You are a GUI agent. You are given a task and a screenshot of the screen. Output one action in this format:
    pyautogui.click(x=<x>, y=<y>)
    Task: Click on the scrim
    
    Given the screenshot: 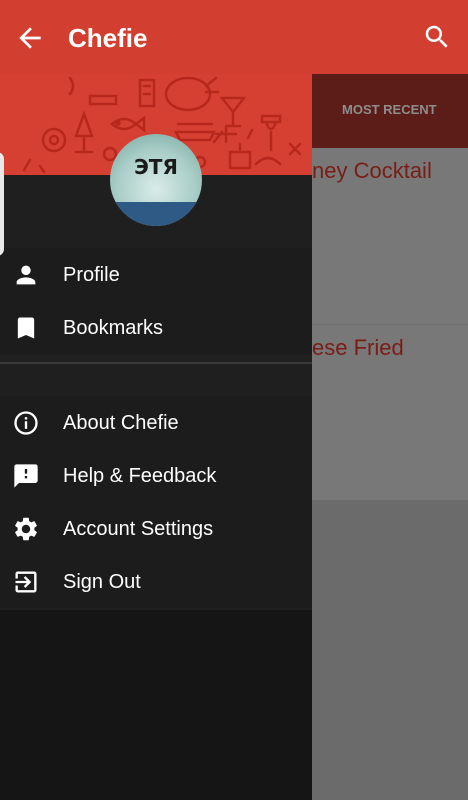 What is the action you would take?
    pyautogui.click(x=390, y=650)
    